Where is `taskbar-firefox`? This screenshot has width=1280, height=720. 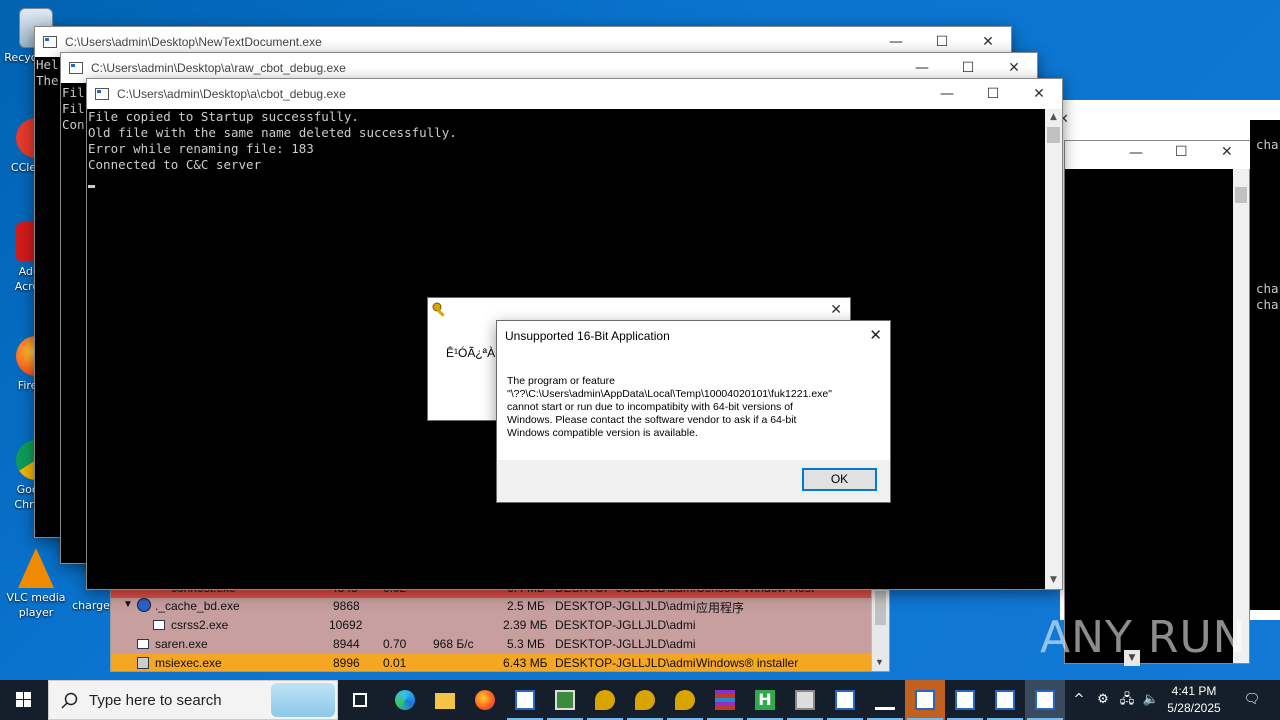
taskbar-firefox is located at coordinates (485, 700).